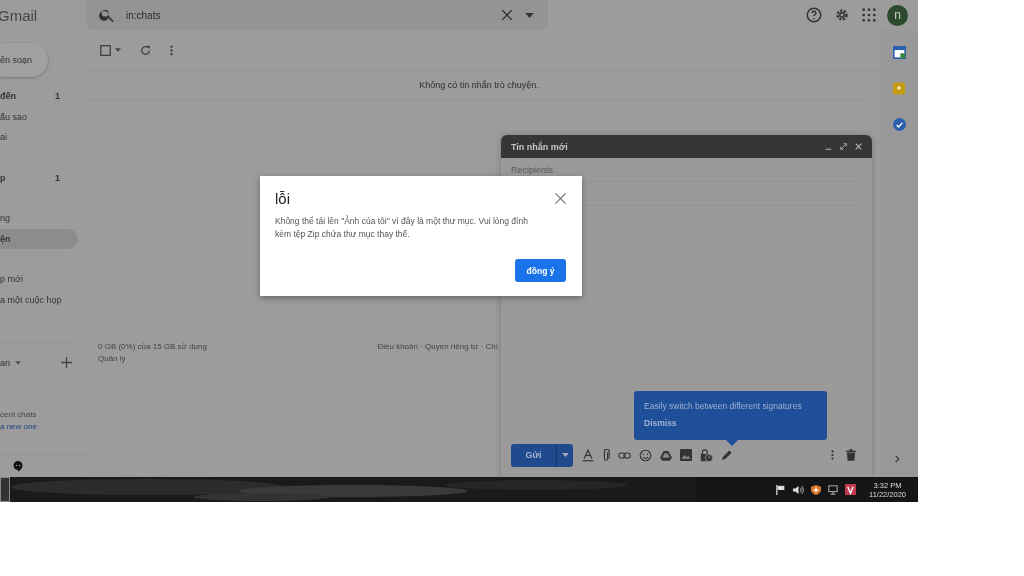 The width and height of the screenshot is (1024, 576). I want to click on image-icon, so click(686, 455).